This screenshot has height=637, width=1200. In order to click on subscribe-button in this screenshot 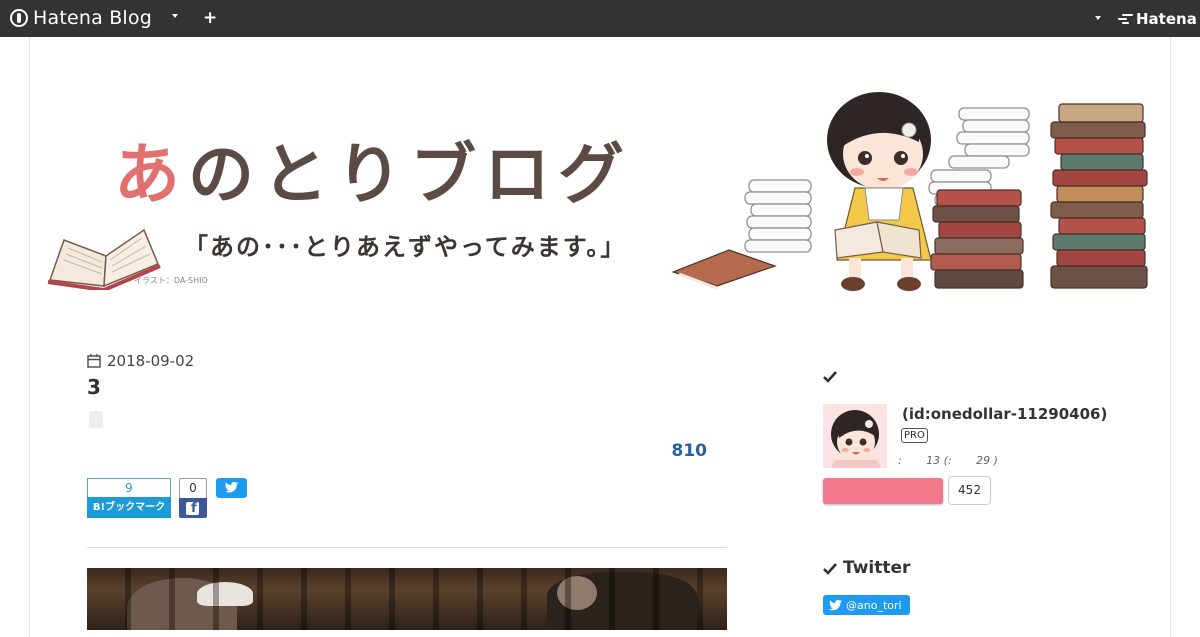, I will do `click(883, 491)`.